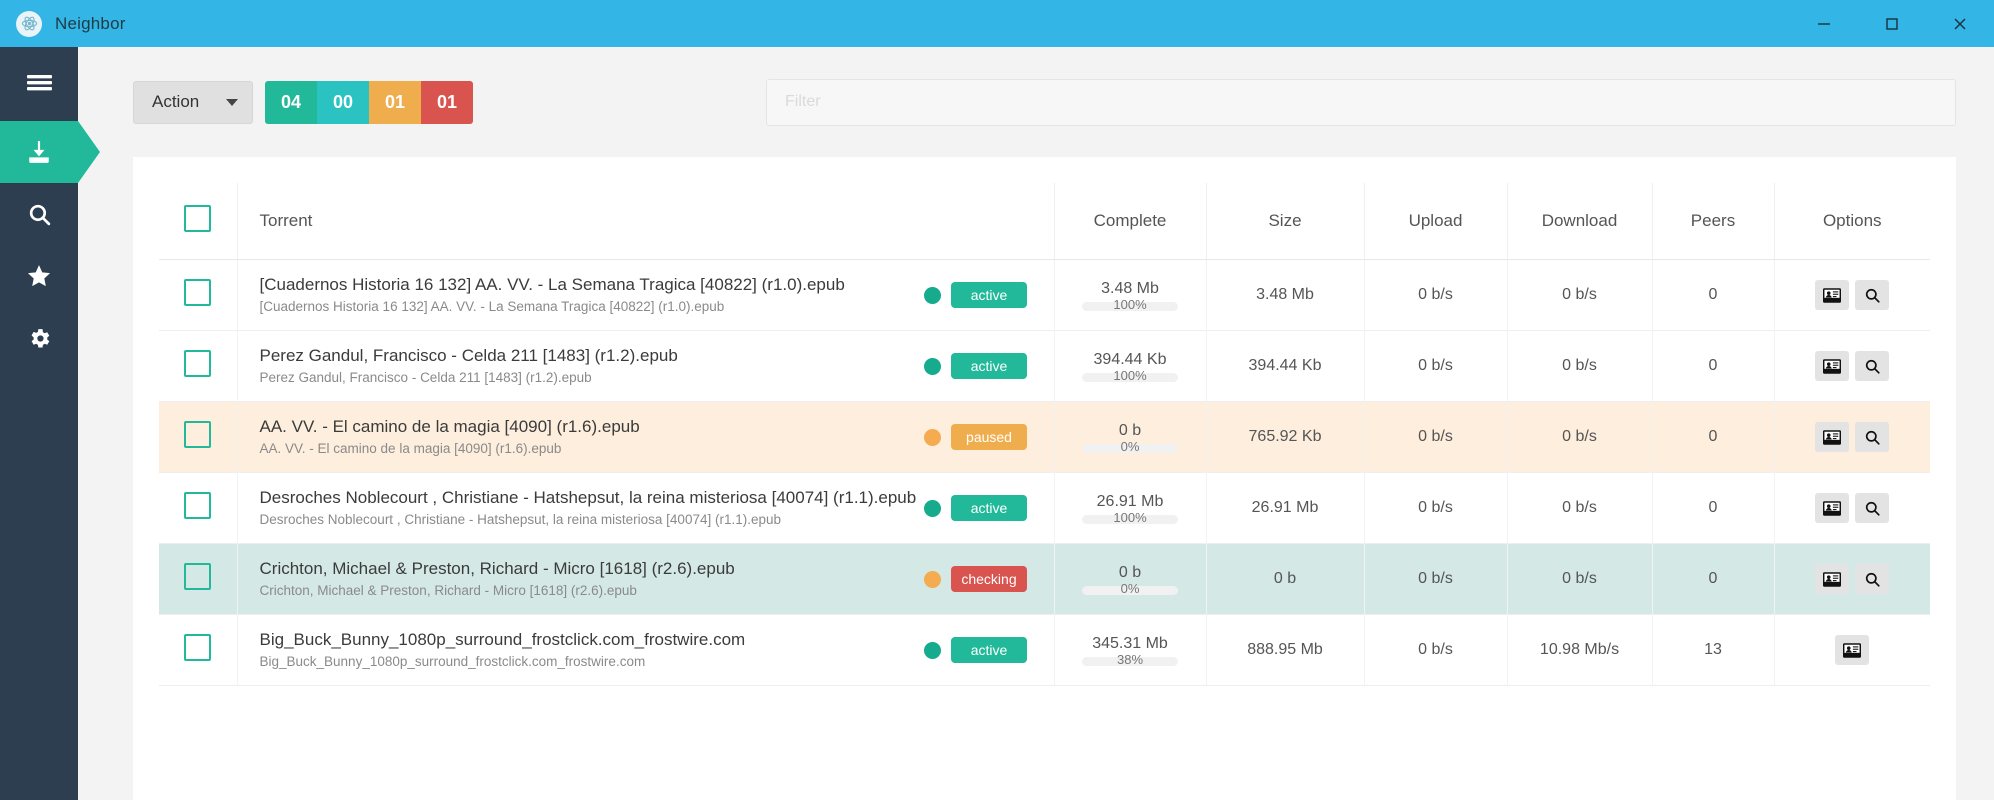  Describe the element at coordinates (291, 102) in the screenshot. I see `badge-active-count: 04` at that location.